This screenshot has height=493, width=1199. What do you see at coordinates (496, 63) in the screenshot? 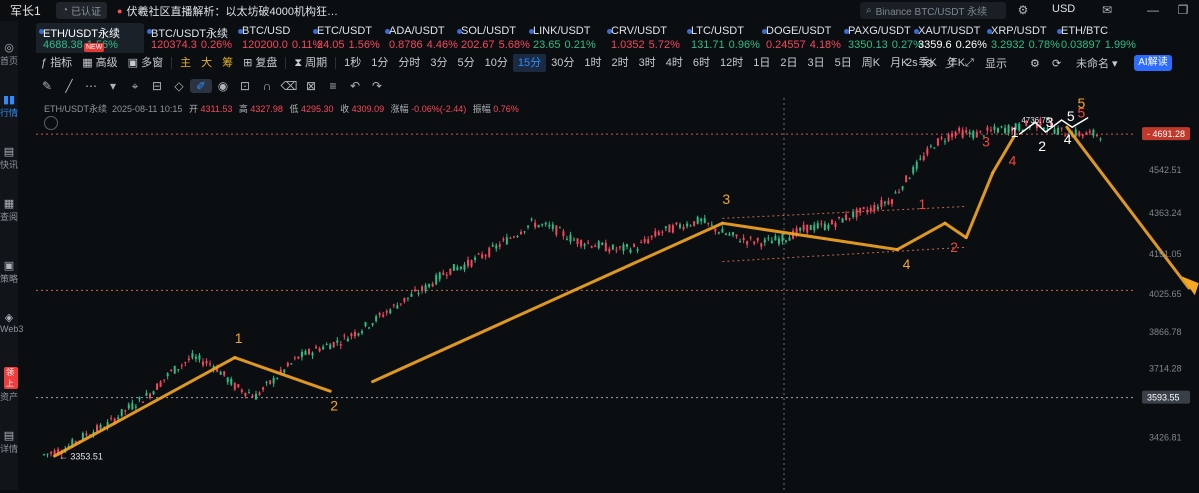
I see `toolbar-item-13: 10分` at bounding box center [496, 63].